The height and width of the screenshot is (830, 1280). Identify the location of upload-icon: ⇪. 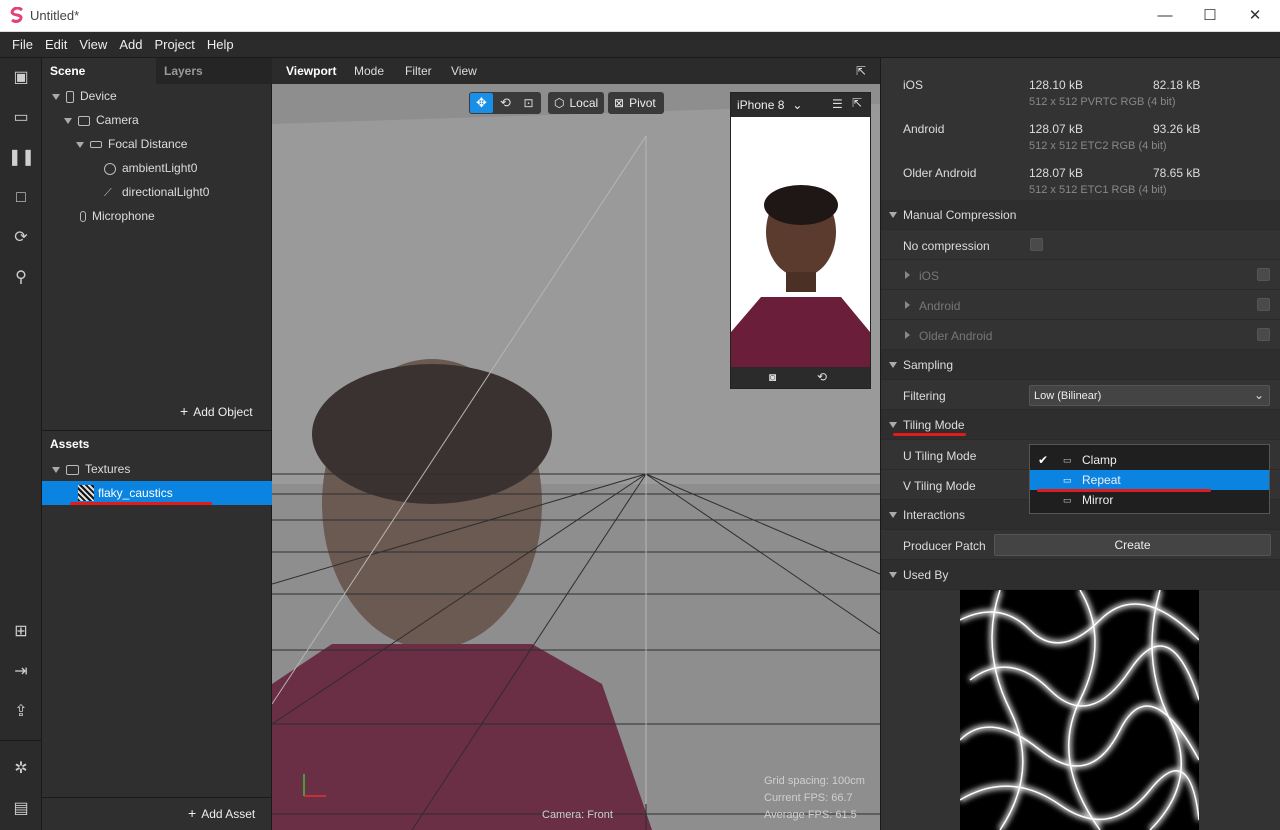
(21, 712).